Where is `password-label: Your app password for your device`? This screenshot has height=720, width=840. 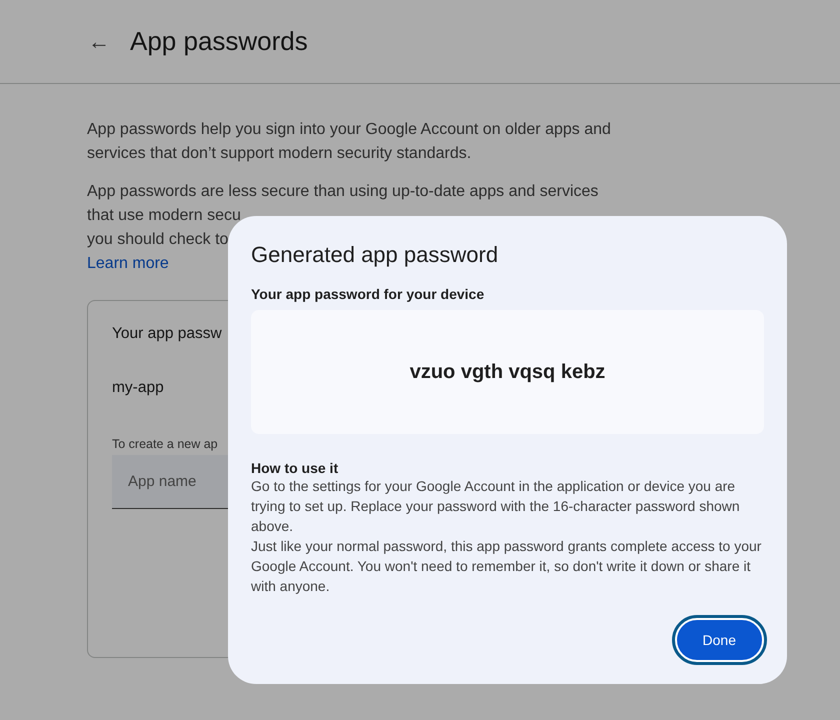
password-label: Your app password for your device is located at coordinates (368, 294).